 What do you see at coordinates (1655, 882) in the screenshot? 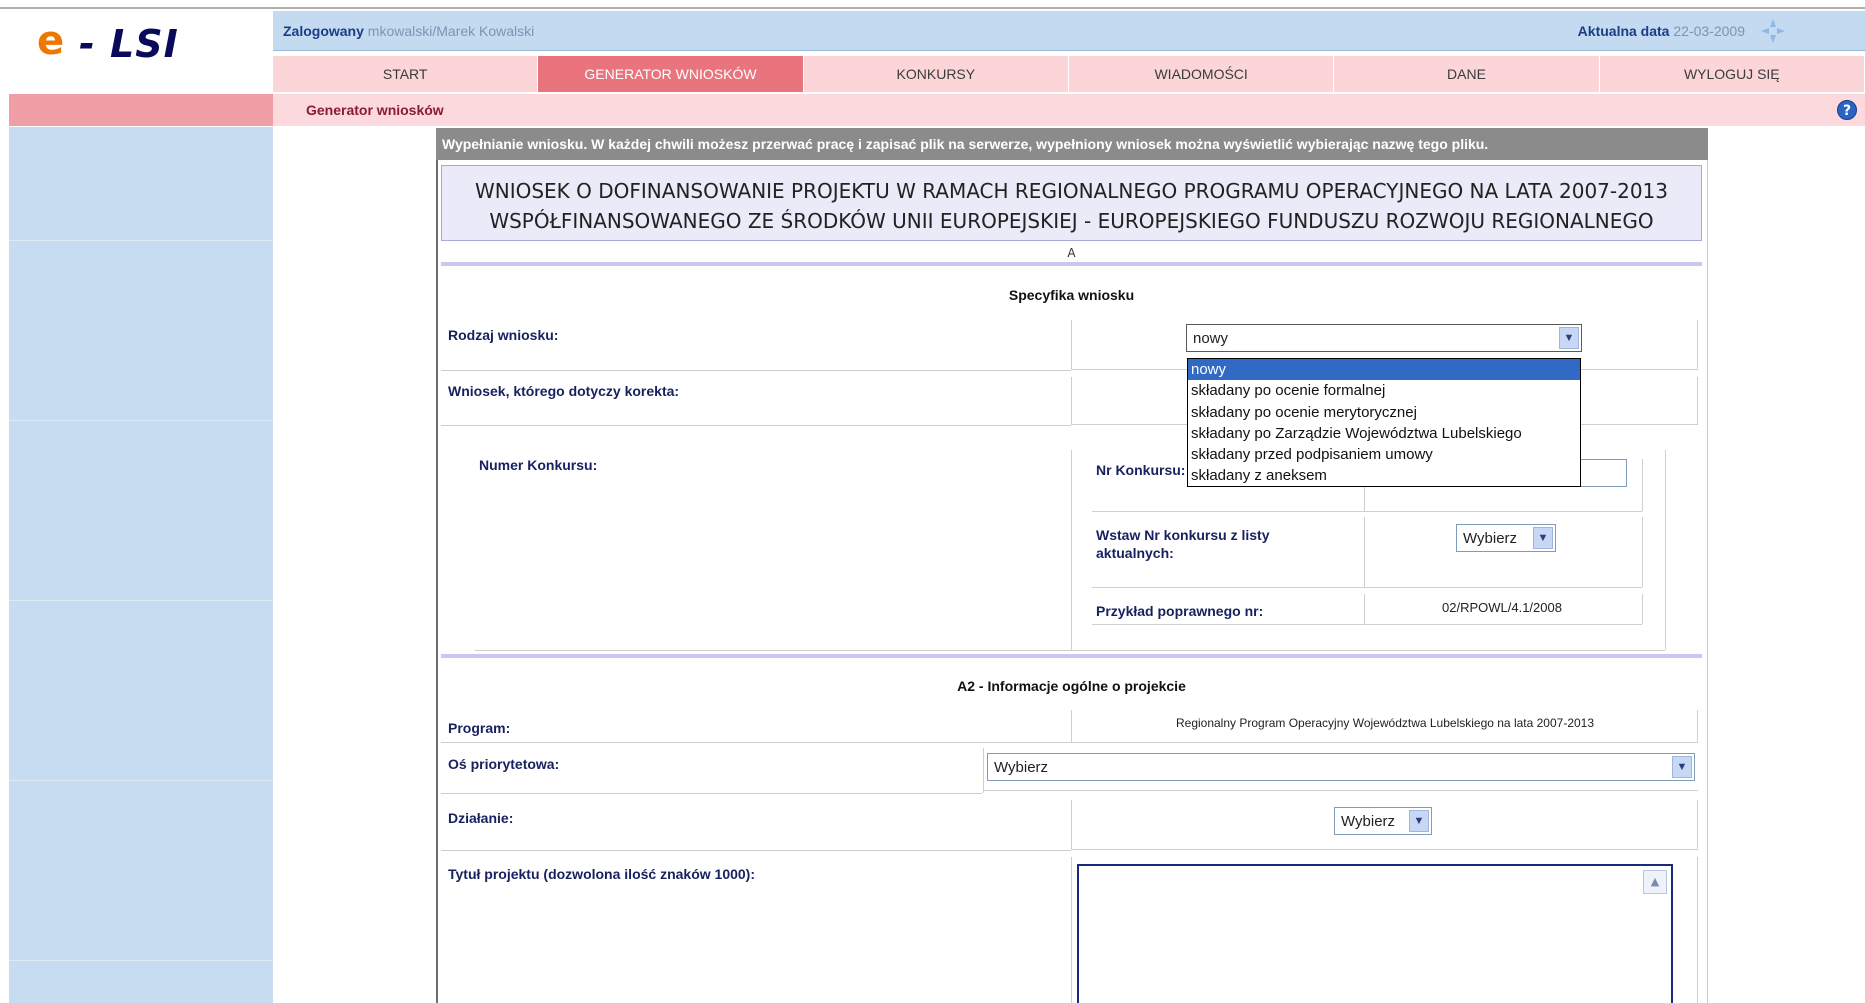
I see `scroll-up-icon: ▲` at bounding box center [1655, 882].